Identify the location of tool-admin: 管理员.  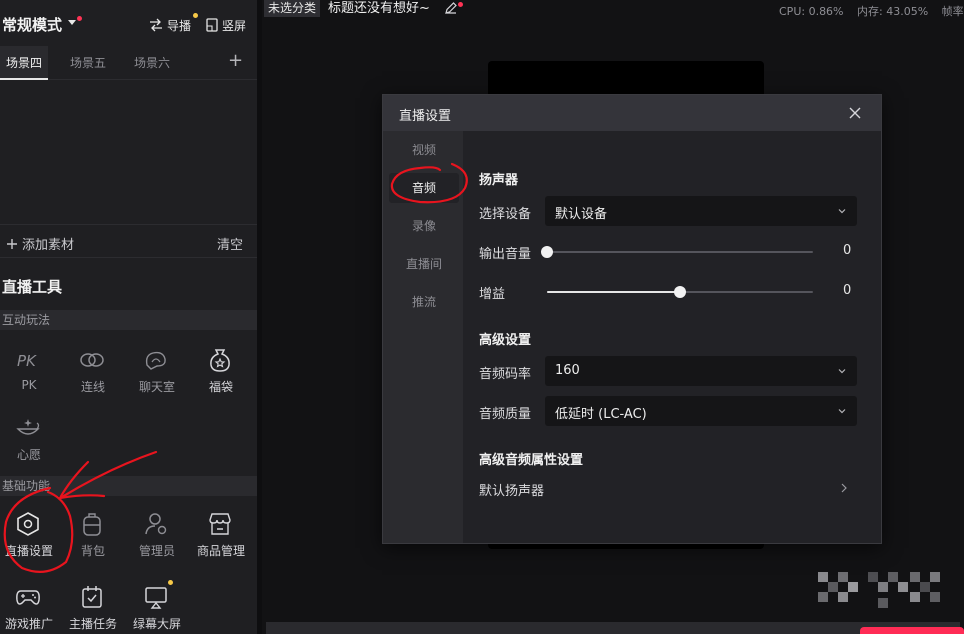
(157, 536).